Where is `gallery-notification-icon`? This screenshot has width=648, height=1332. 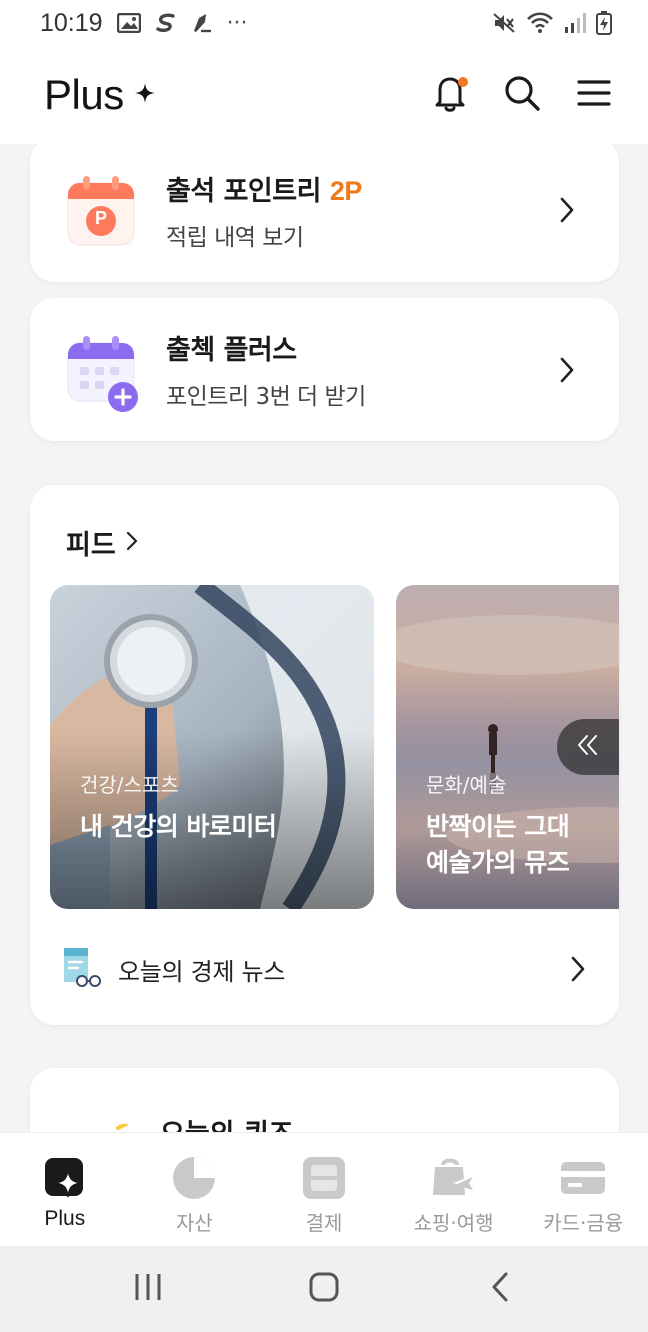
gallery-notification-icon is located at coordinates (128, 23).